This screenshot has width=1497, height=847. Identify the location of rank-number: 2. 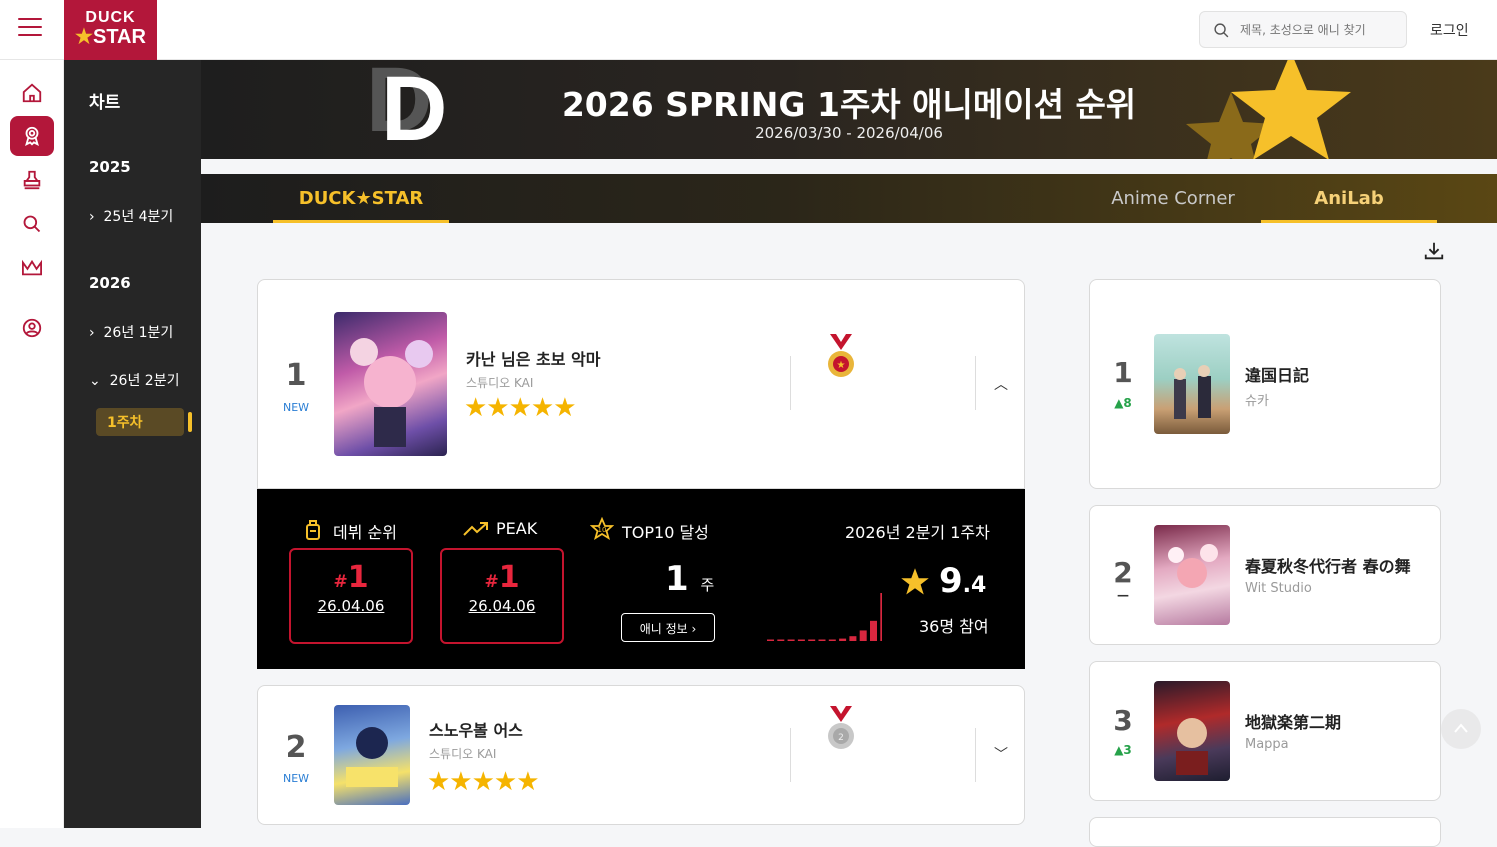
(296, 747).